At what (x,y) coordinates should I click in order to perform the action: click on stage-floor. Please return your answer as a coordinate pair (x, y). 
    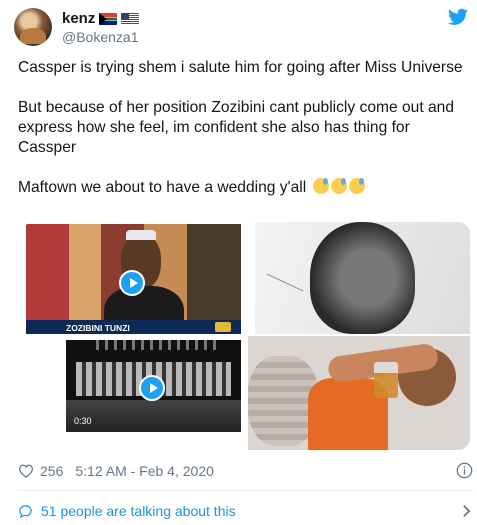
    Looking at the image, I should click on (153, 416).